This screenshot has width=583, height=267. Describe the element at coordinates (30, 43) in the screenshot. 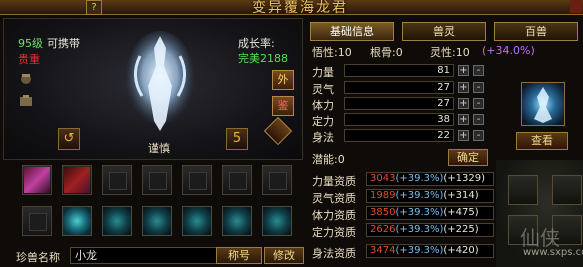

I see `pet-level: 95级` at that location.